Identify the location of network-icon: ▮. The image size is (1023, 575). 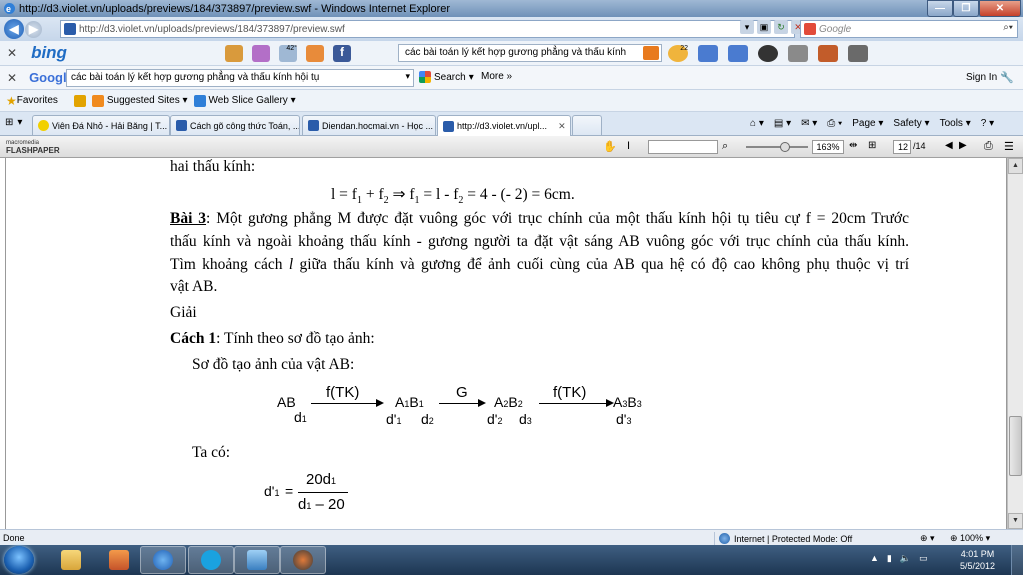
(889, 558).